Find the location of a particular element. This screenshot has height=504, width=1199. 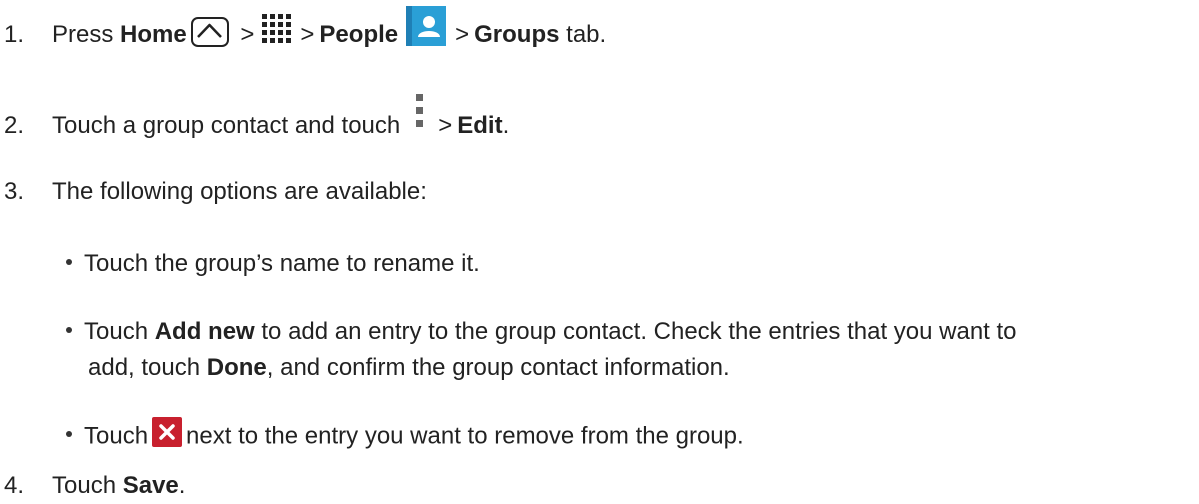

people-icon is located at coordinates (426, 29).